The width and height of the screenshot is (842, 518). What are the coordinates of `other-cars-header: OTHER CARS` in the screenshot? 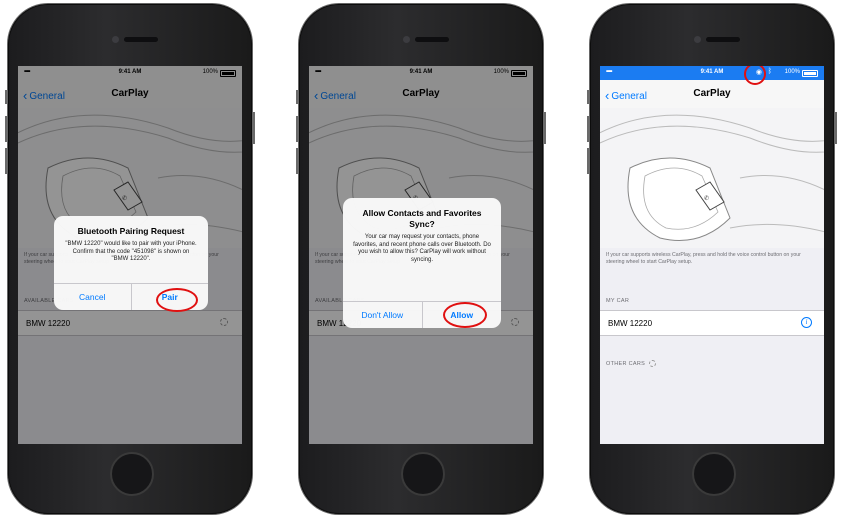 It's located at (631, 363).